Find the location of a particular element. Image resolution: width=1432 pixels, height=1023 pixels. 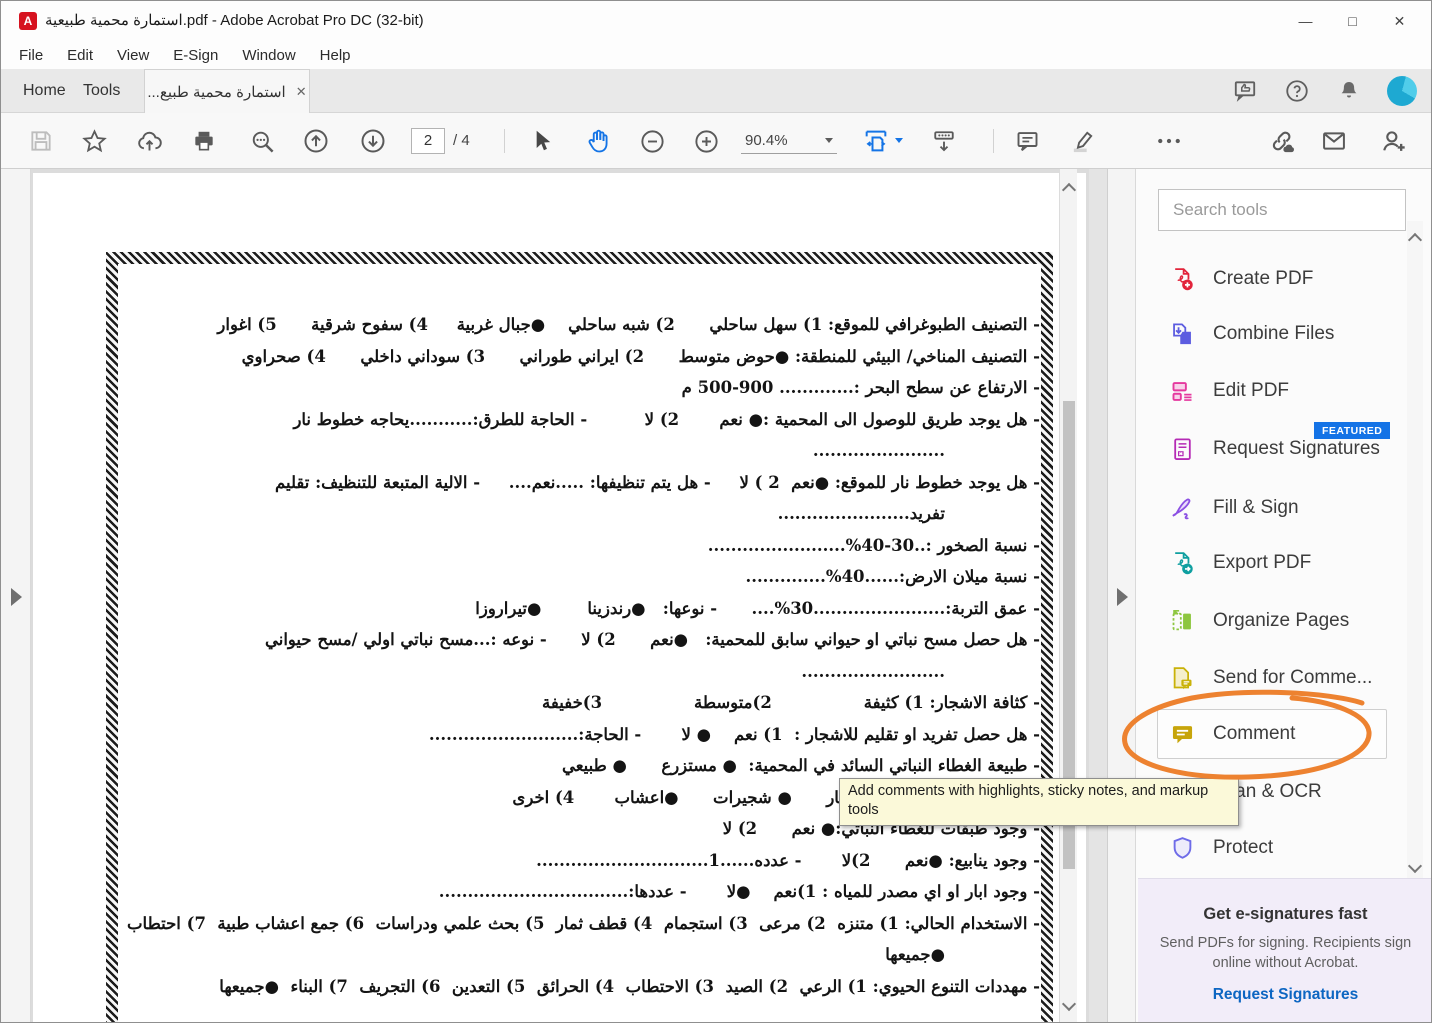

tab-home: Home is located at coordinates (44, 91).